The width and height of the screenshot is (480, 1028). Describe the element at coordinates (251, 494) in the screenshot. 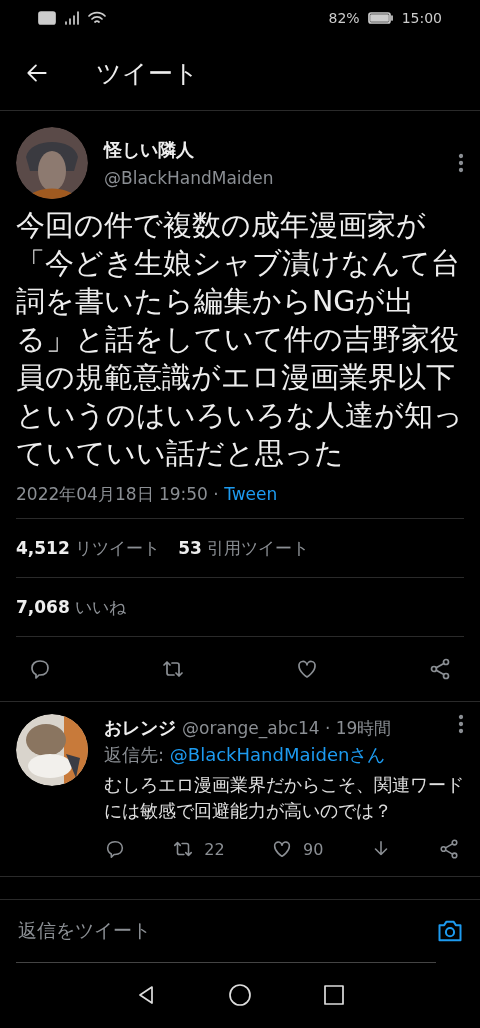

I see `source-link: Tween` at that location.